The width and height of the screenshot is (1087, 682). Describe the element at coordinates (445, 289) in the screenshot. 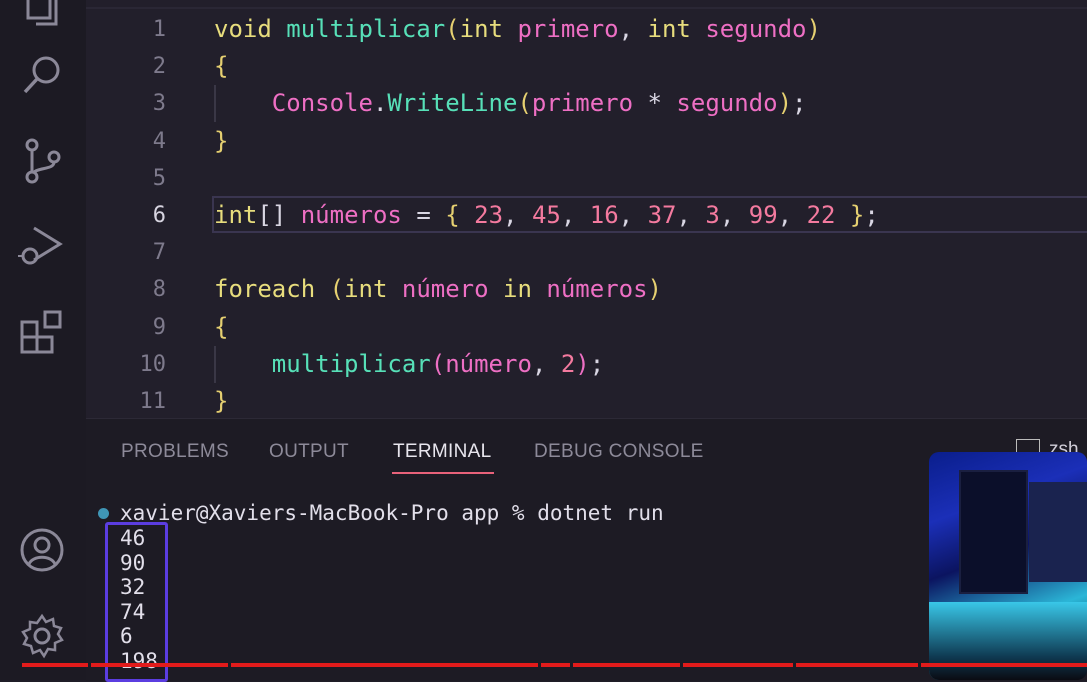

I see `code-token: número` at that location.